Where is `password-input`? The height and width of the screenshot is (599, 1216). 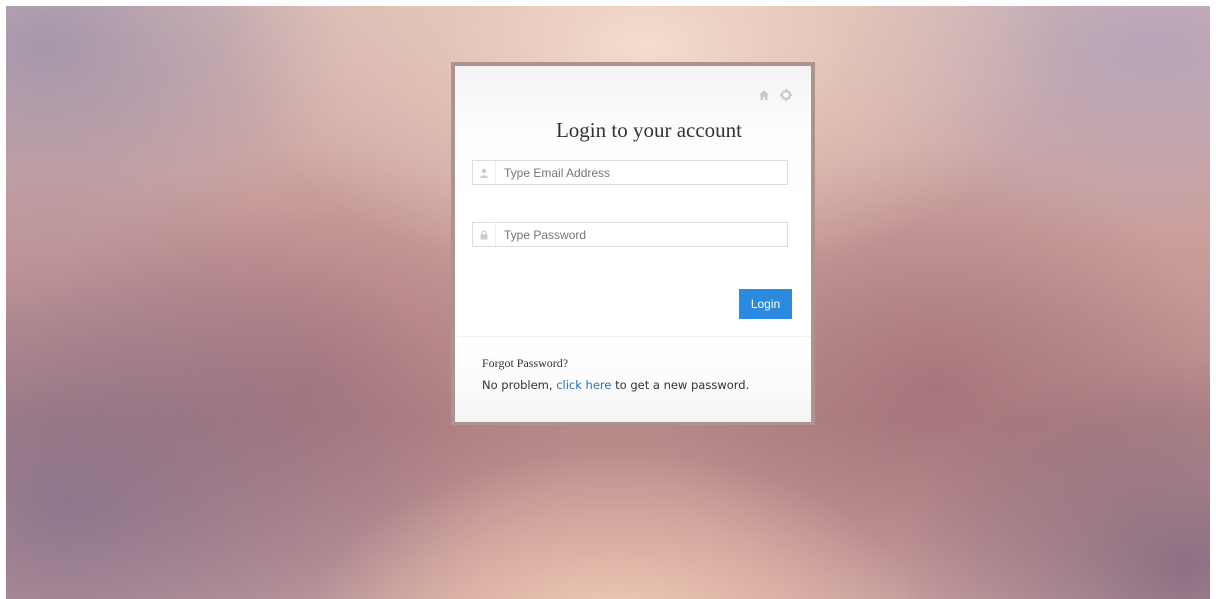 password-input is located at coordinates (641, 234).